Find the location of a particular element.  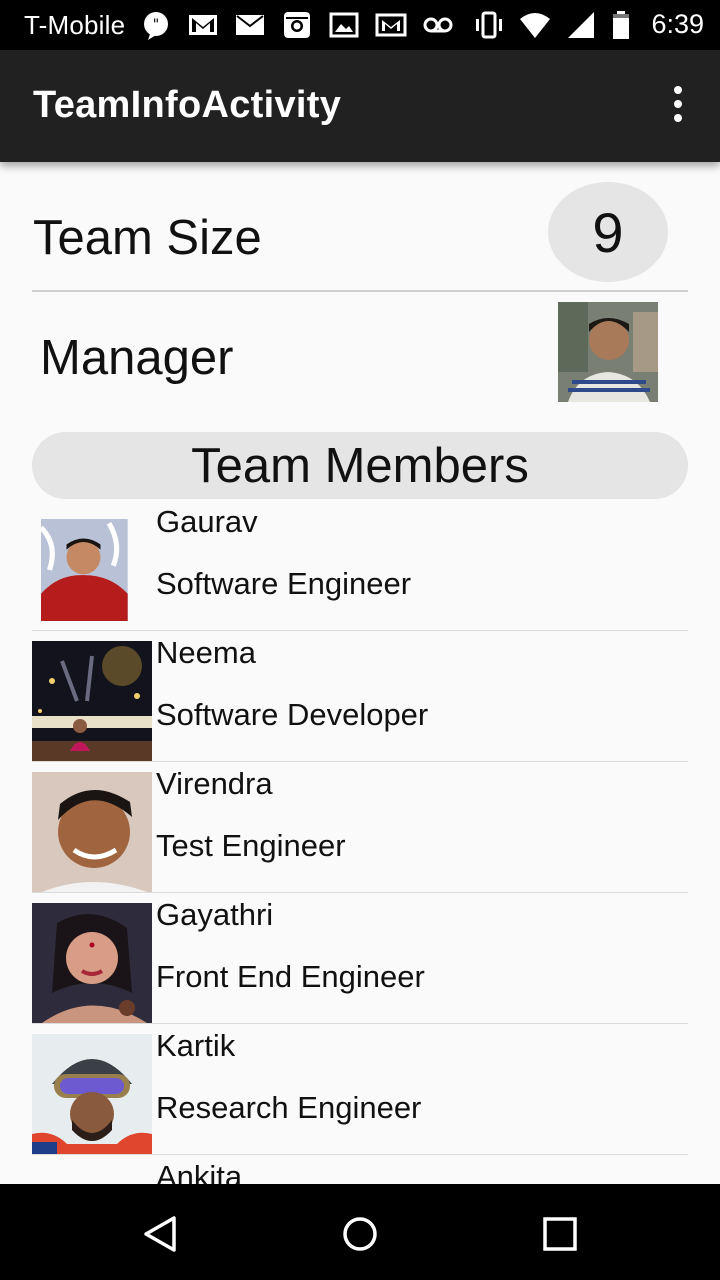

chat-bubble-icon: " is located at coordinates (156, 26).